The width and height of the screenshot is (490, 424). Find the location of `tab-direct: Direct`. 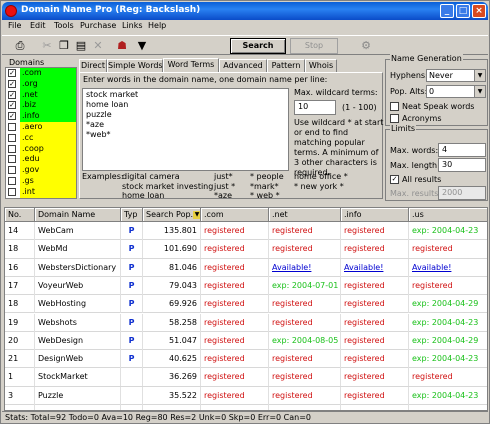

tab-direct: Direct is located at coordinates (93, 65).